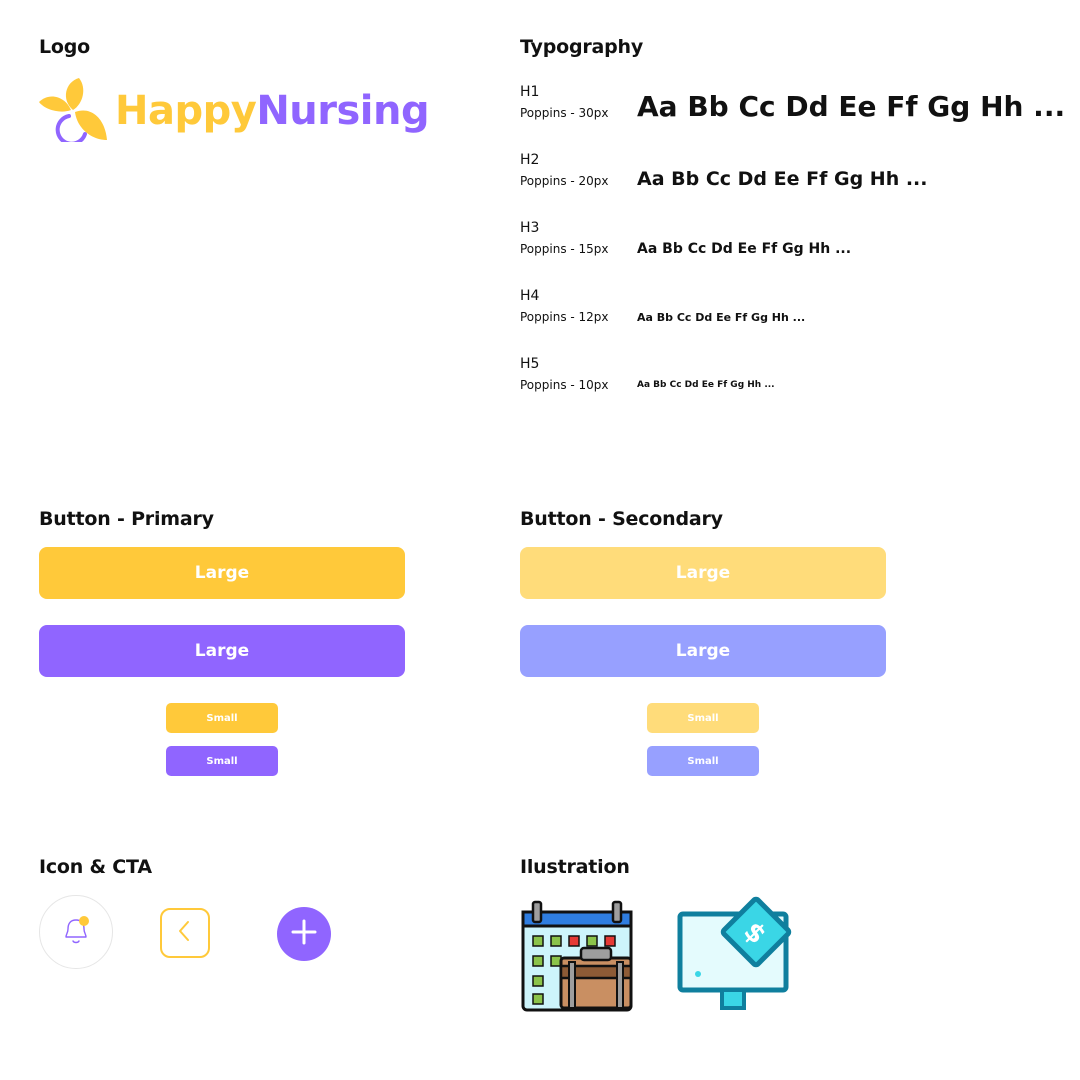 The image size is (1080, 1080). Describe the element at coordinates (530, 296) in the screenshot. I see `type-label: H4` at that location.